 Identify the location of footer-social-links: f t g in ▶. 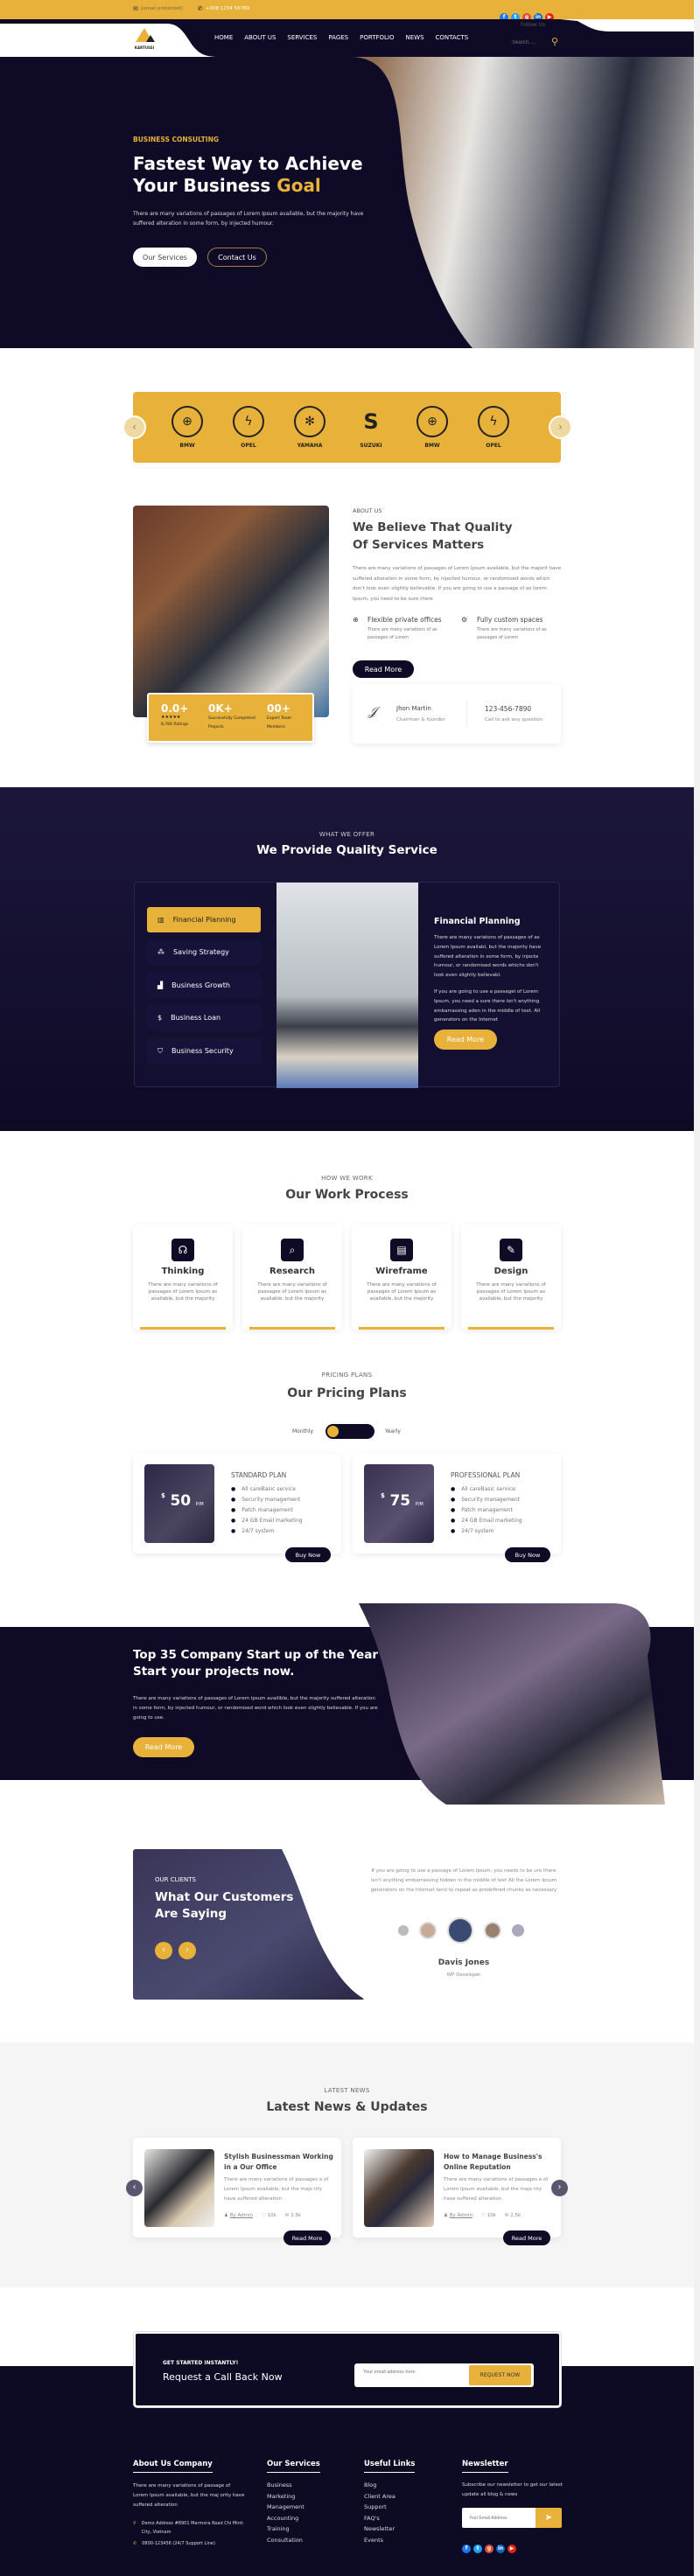
(512, 2545).